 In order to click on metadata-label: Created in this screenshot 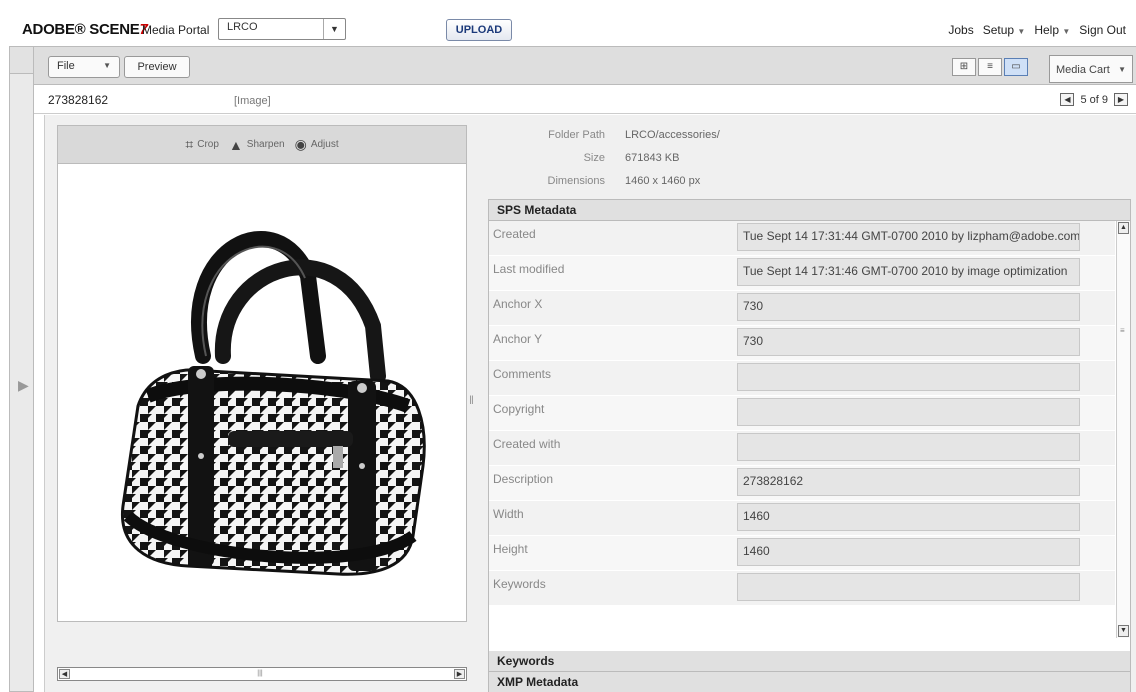, I will do `click(514, 234)`.